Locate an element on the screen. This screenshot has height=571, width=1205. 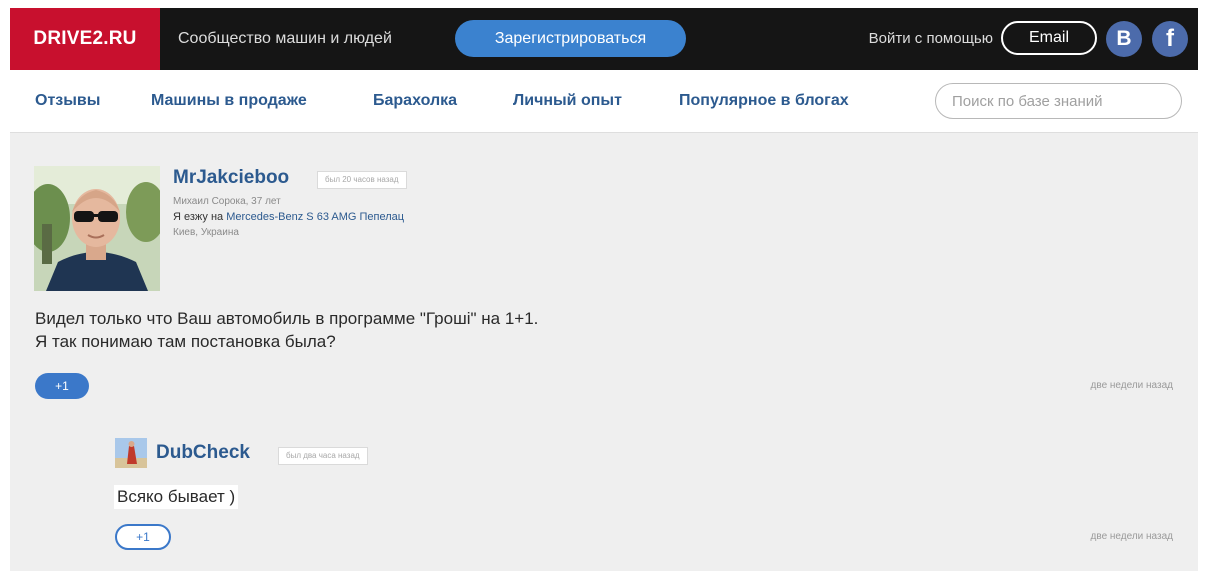
author-location: Киев, Украина is located at coordinates (206, 232).